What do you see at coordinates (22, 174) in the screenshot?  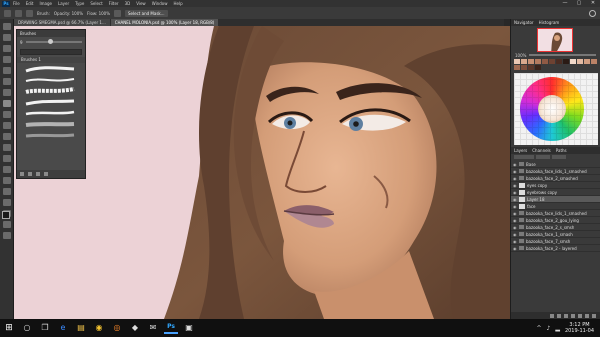 I see `brush-preview-toggle-icon` at bounding box center [22, 174].